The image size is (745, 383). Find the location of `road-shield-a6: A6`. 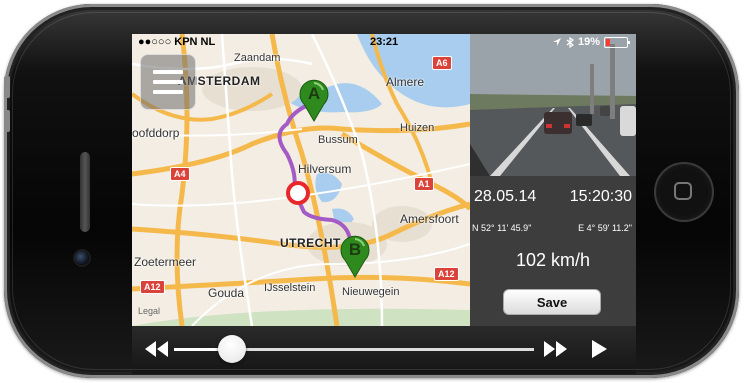

road-shield-a6: A6 is located at coordinates (442, 63).